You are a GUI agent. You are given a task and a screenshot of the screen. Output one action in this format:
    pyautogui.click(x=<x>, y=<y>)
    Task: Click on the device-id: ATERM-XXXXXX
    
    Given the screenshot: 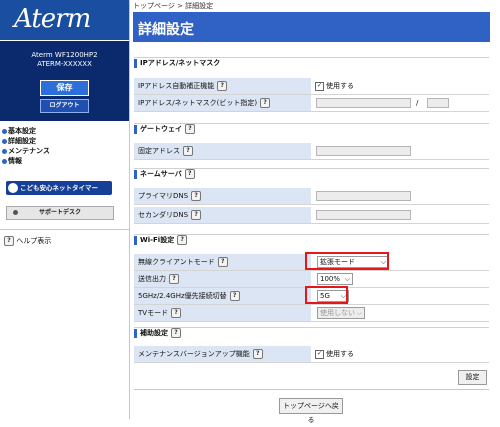 What is the action you would take?
    pyautogui.click(x=64, y=64)
    